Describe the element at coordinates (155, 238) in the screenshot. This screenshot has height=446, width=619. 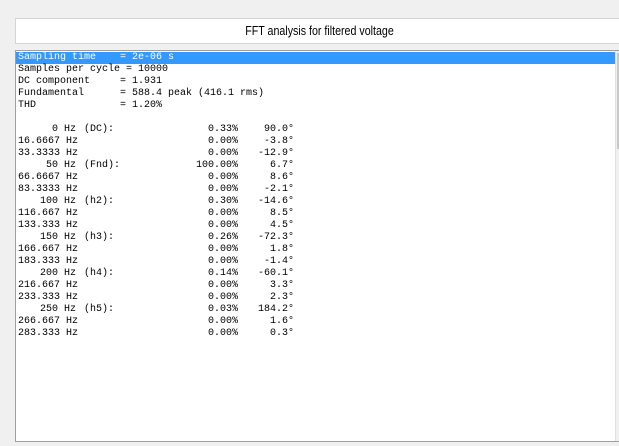
I see `harmonic-row: 150 Hz (h3): 0.26% -72.3°` at that location.